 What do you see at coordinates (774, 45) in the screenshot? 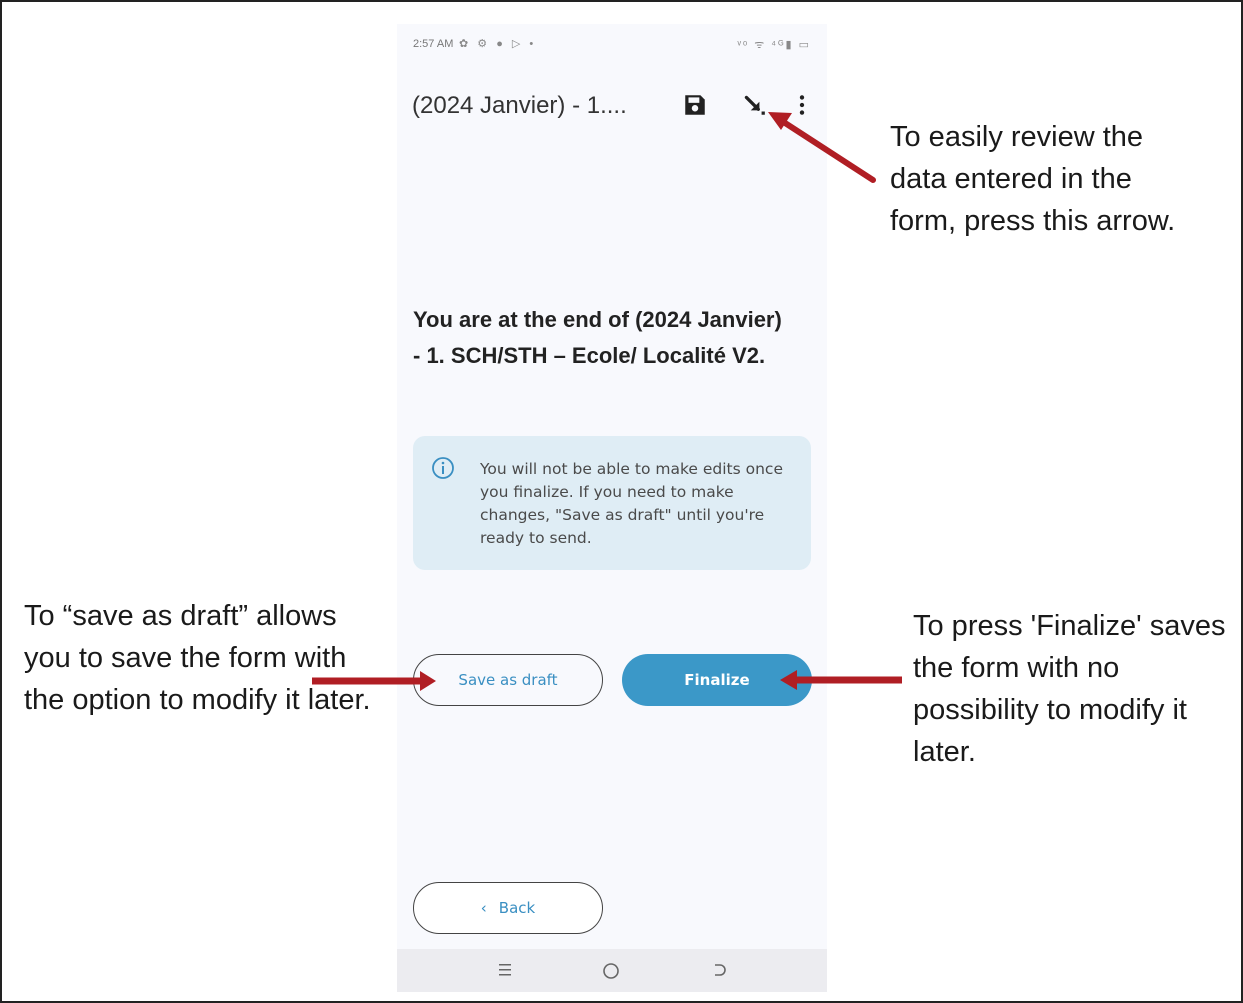
I see `signal-battery-icons: ᵛᵒ ᯤ ⁴ᴳ▮ ▭` at bounding box center [774, 45].